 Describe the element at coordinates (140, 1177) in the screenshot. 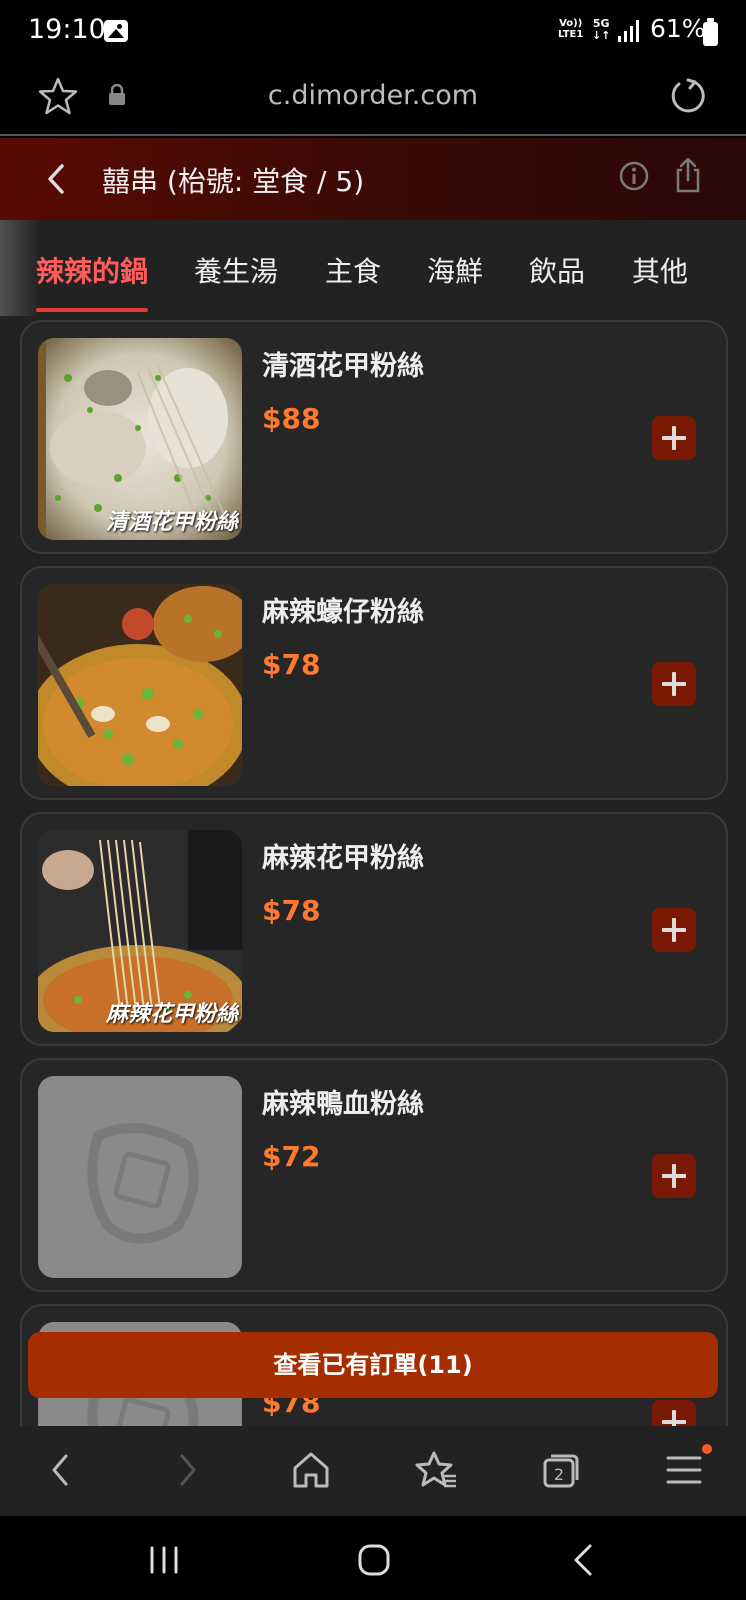

I see `image-placeholder` at that location.